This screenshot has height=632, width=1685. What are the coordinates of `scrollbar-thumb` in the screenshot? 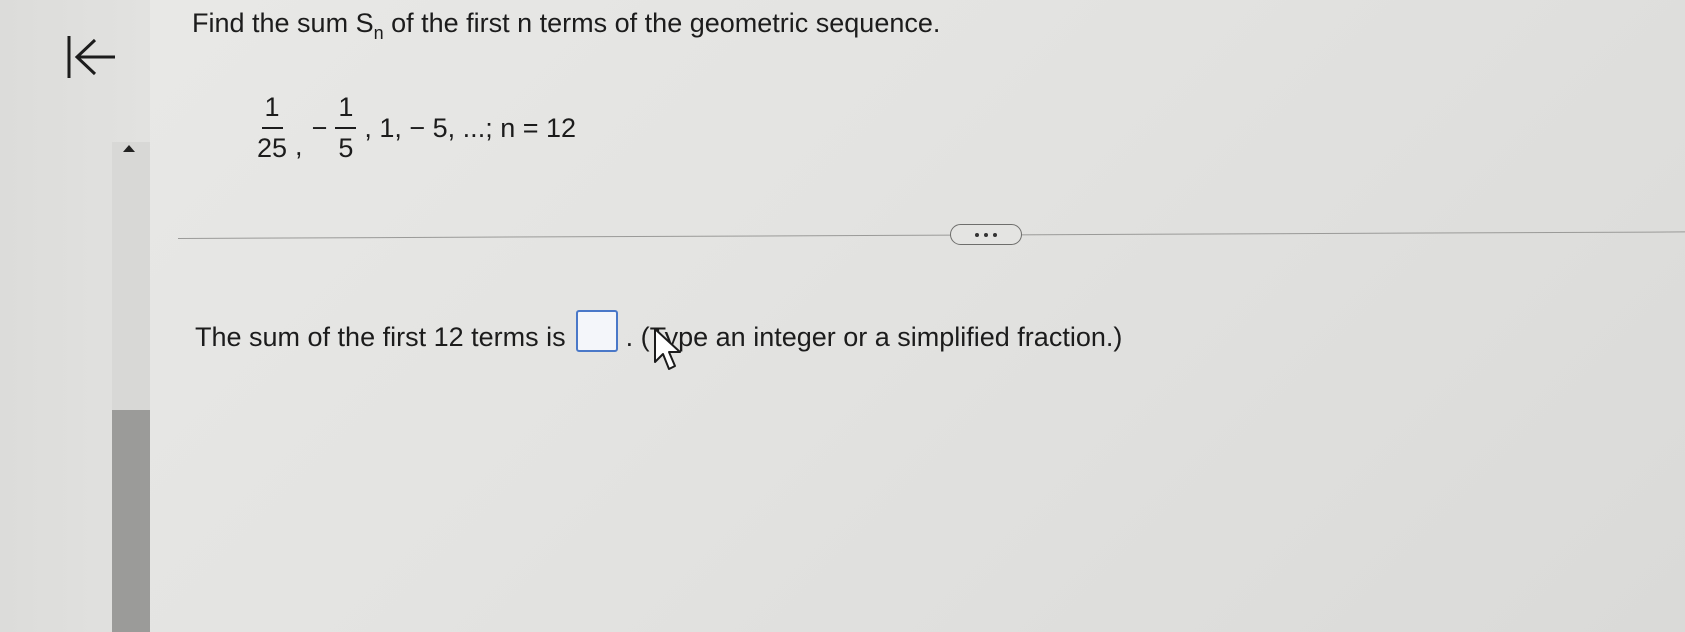 It's located at (131, 521).